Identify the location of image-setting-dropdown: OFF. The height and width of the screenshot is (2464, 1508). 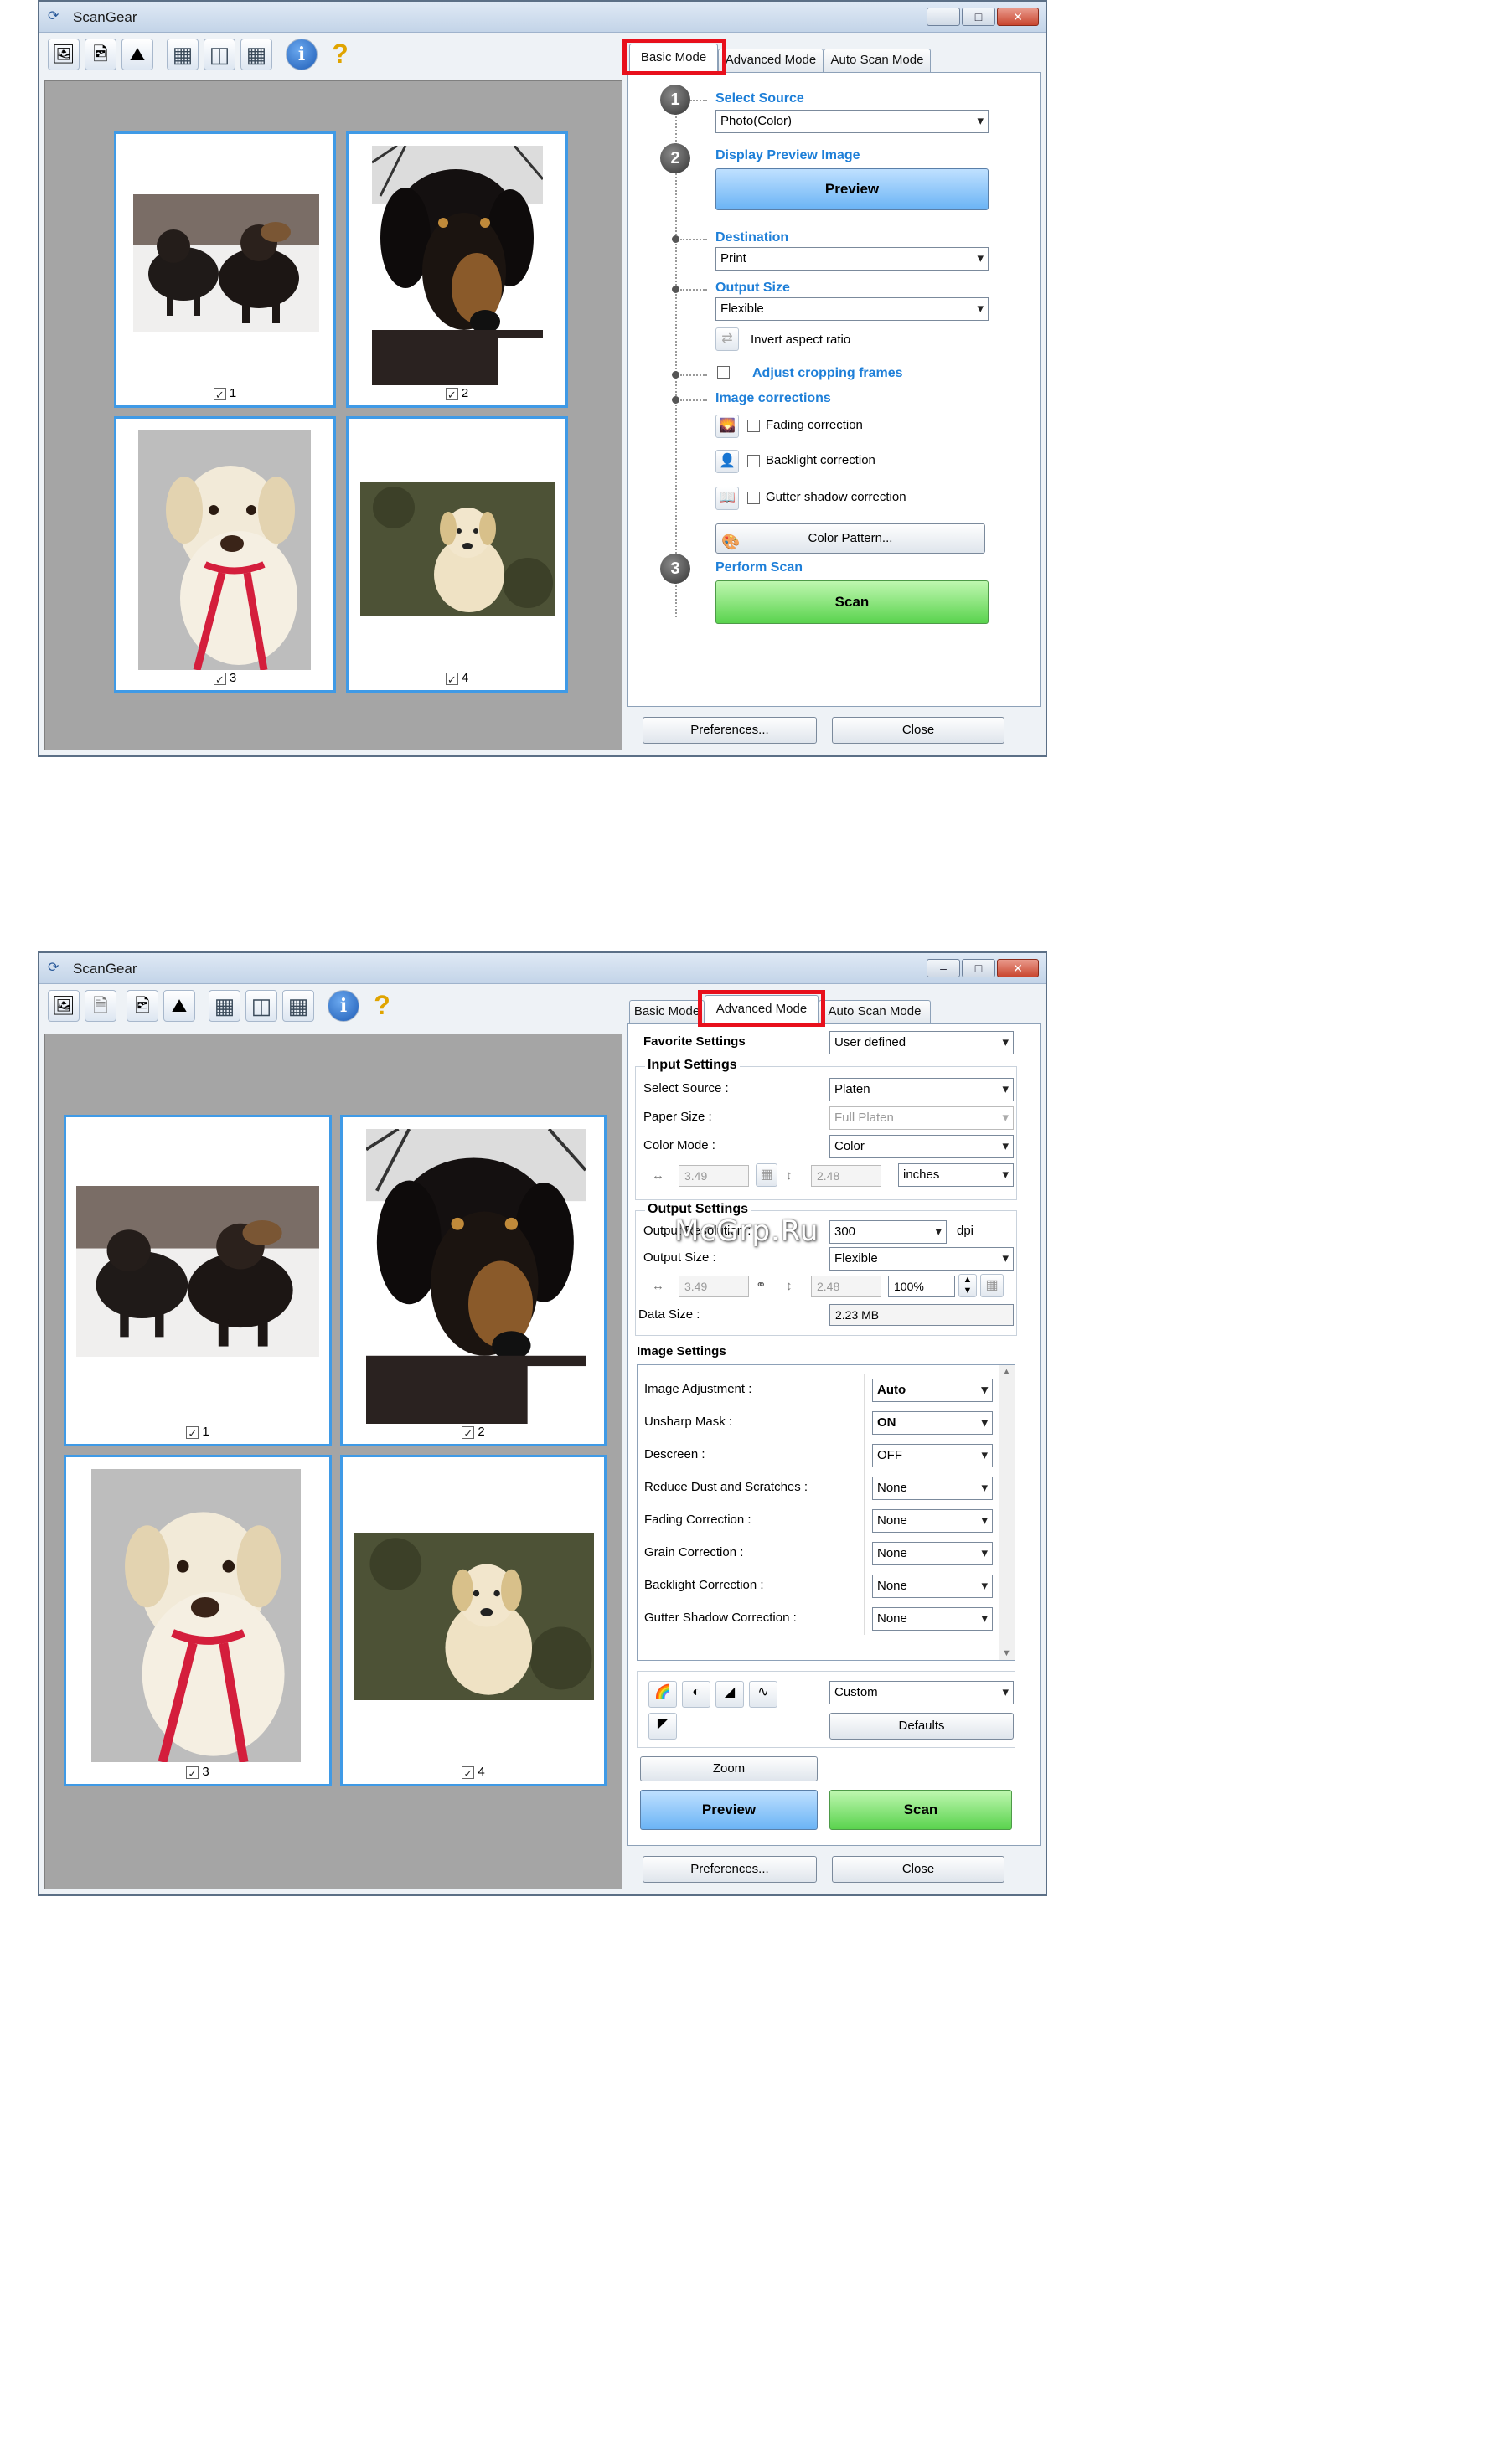
(932, 1455).